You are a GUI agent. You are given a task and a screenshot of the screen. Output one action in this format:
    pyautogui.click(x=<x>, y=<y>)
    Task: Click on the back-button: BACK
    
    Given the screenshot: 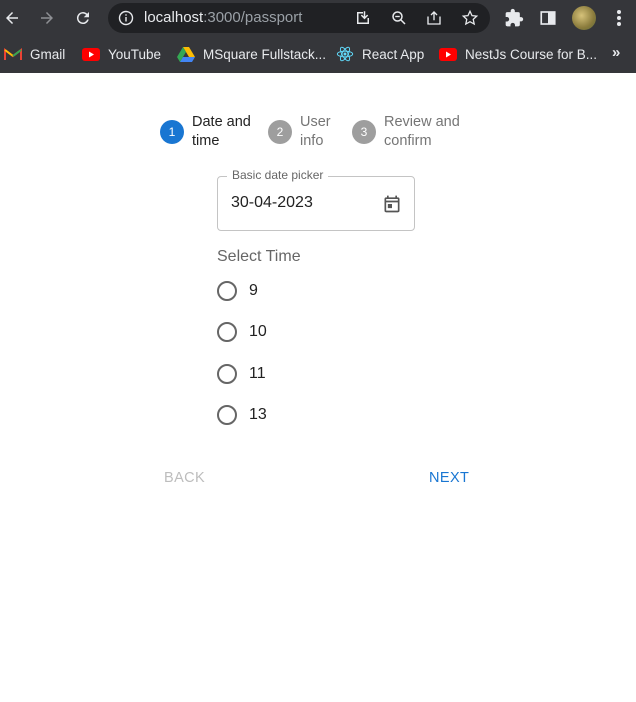 What is the action you would take?
    pyautogui.click(x=184, y=478)
    